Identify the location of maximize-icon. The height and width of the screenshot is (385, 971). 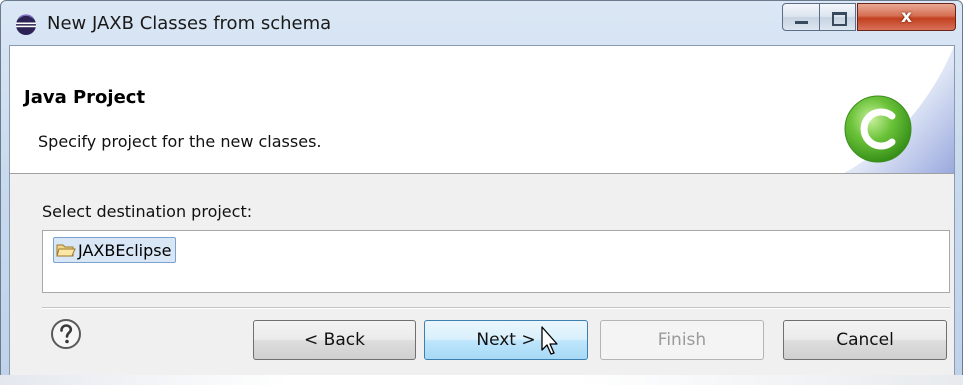
(839, 19).